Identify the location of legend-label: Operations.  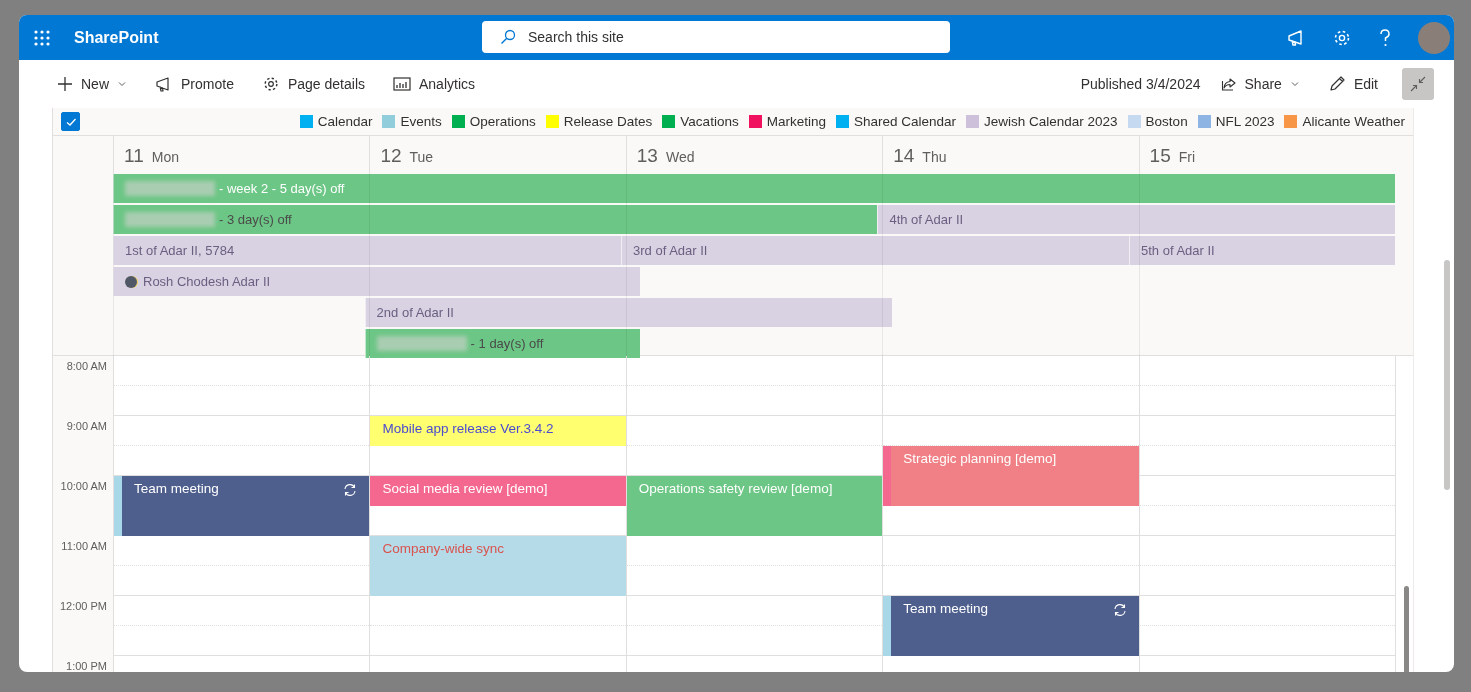
(502, 121).